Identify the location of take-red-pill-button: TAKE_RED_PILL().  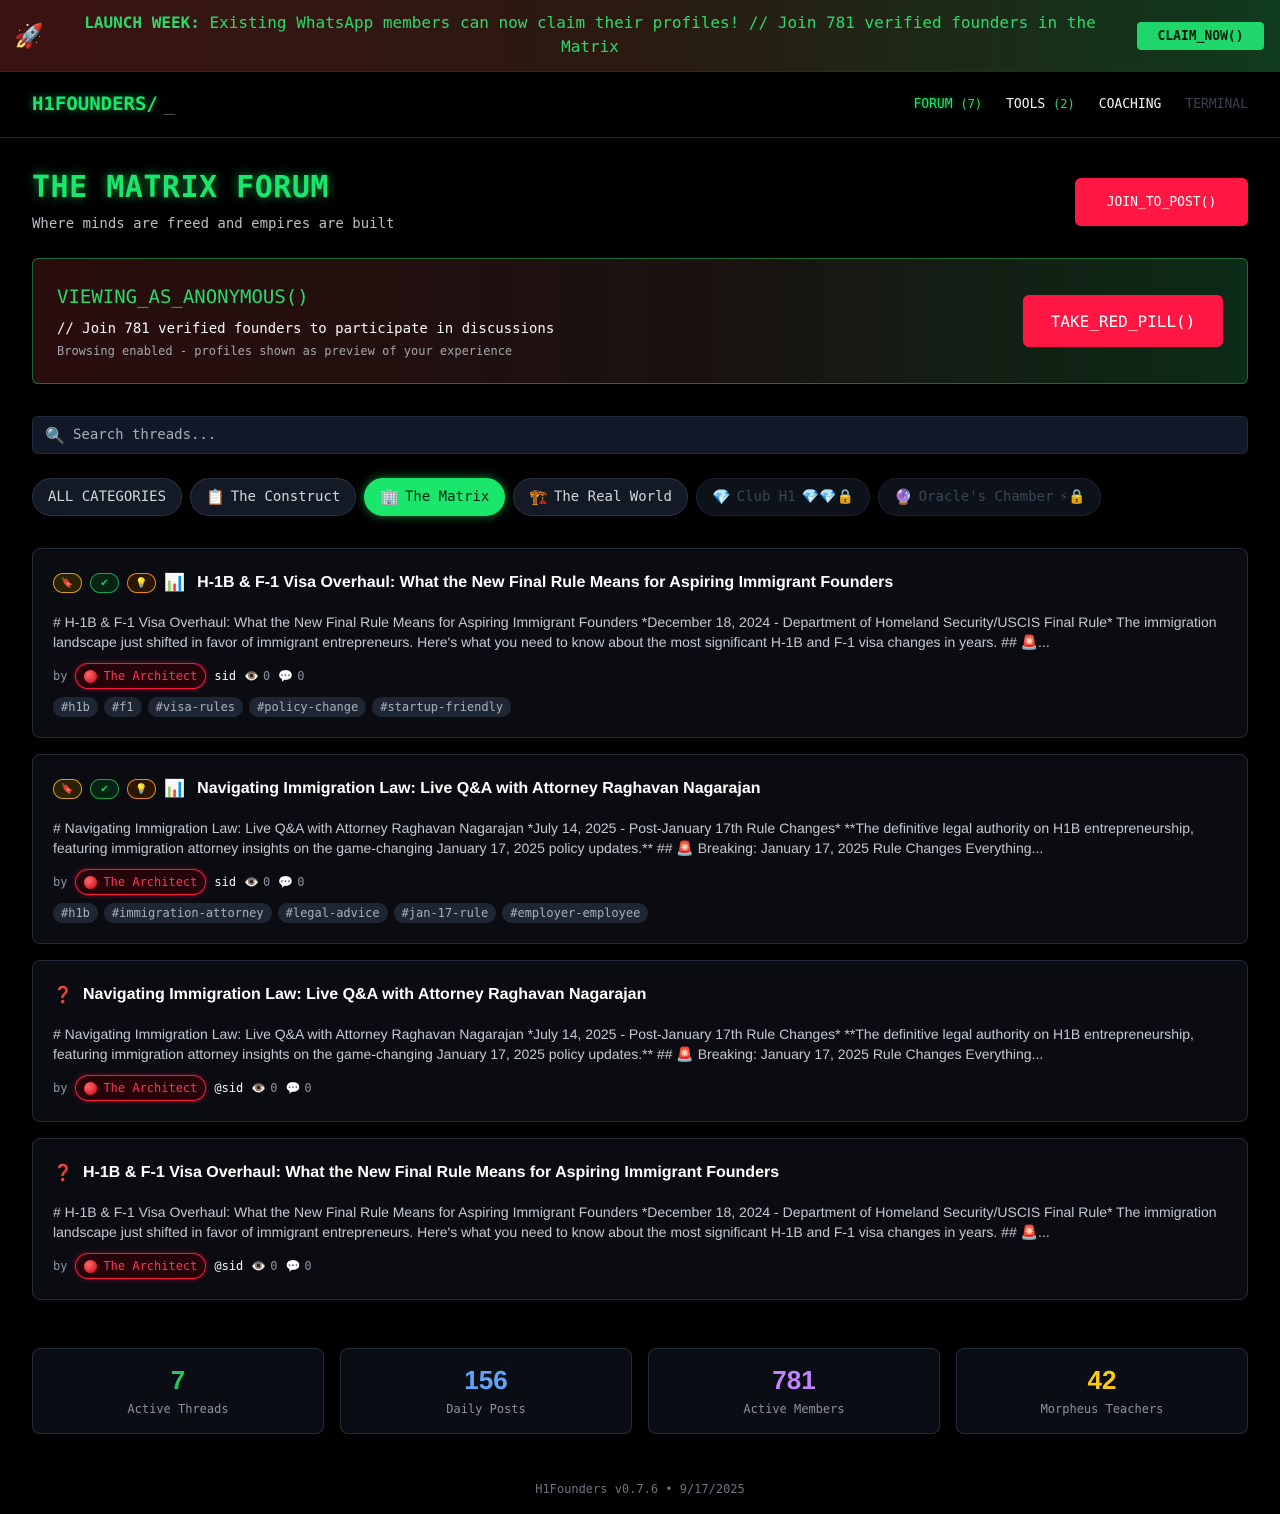
(1123, 321).